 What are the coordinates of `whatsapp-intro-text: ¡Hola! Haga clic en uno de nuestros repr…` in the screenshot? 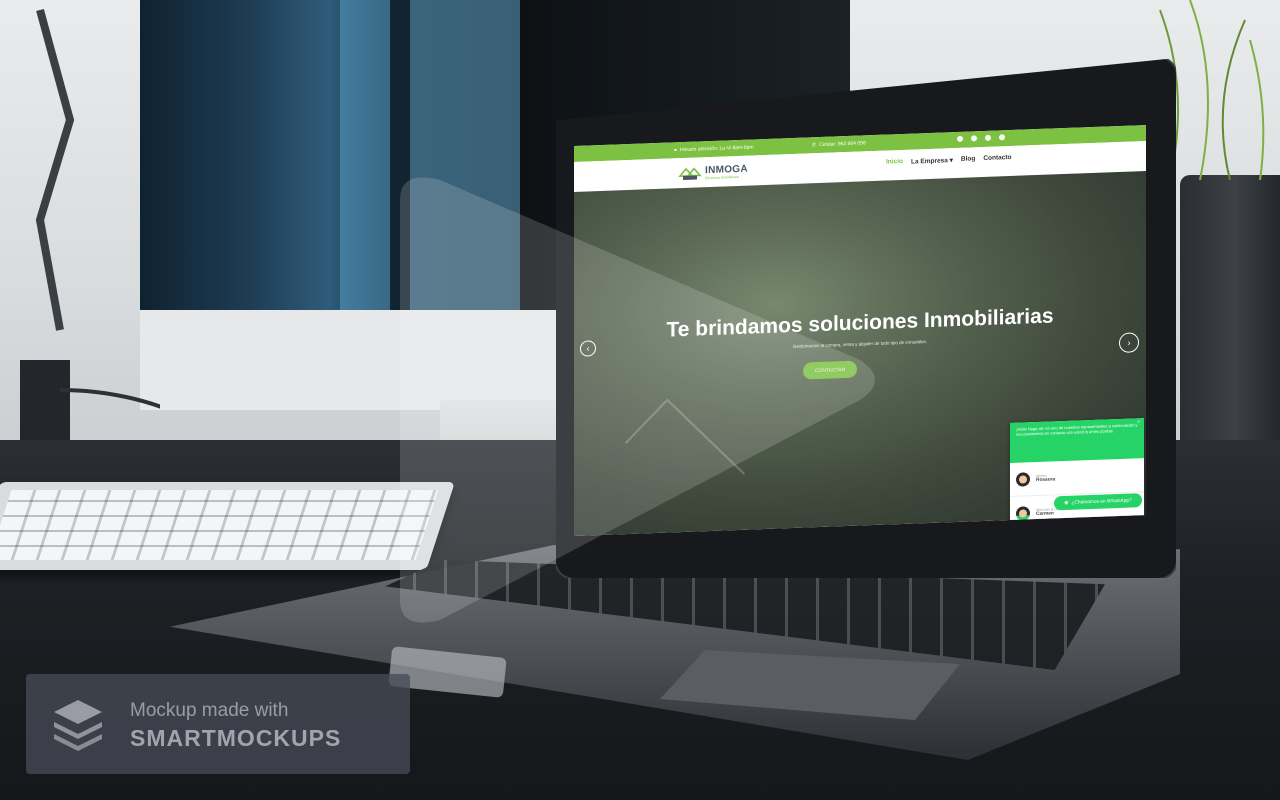 It's located at (1077, 429).